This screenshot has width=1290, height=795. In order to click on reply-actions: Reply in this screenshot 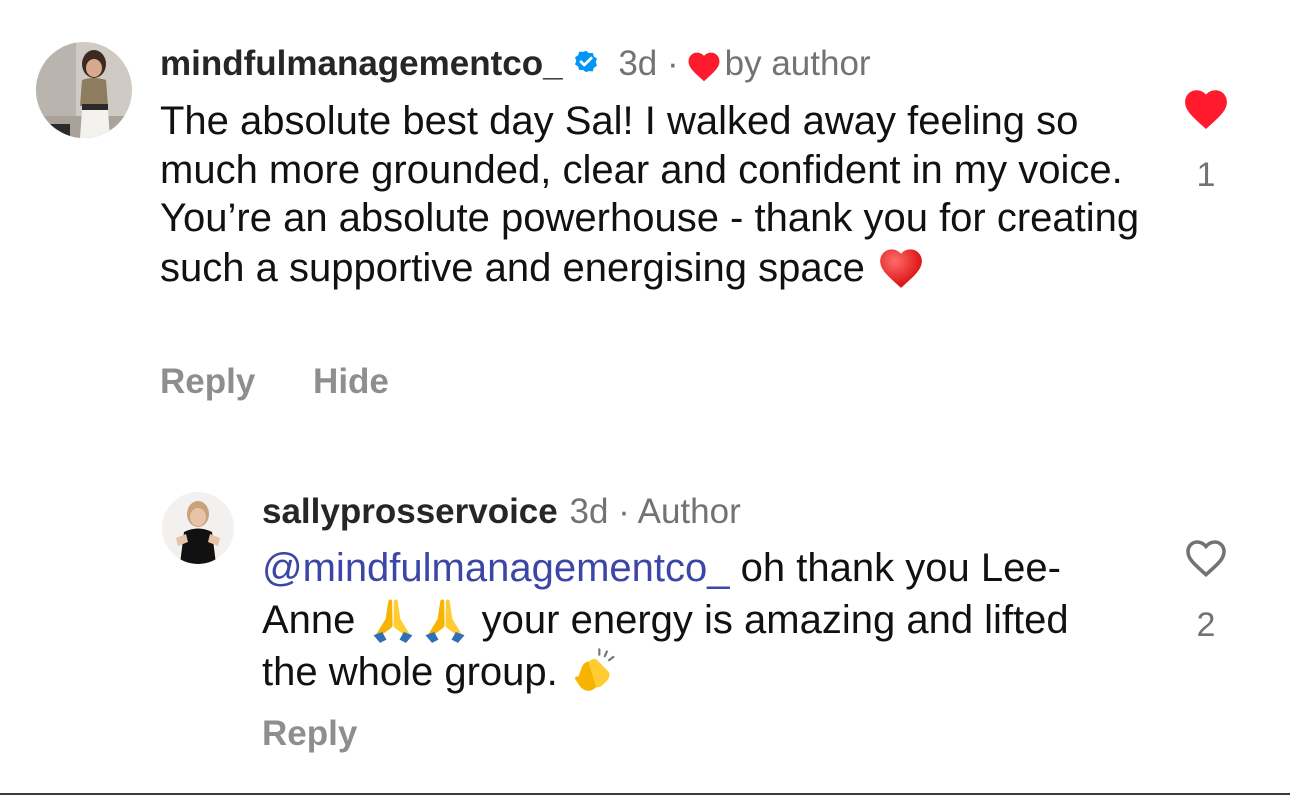, I will do `click(309, 734)`.